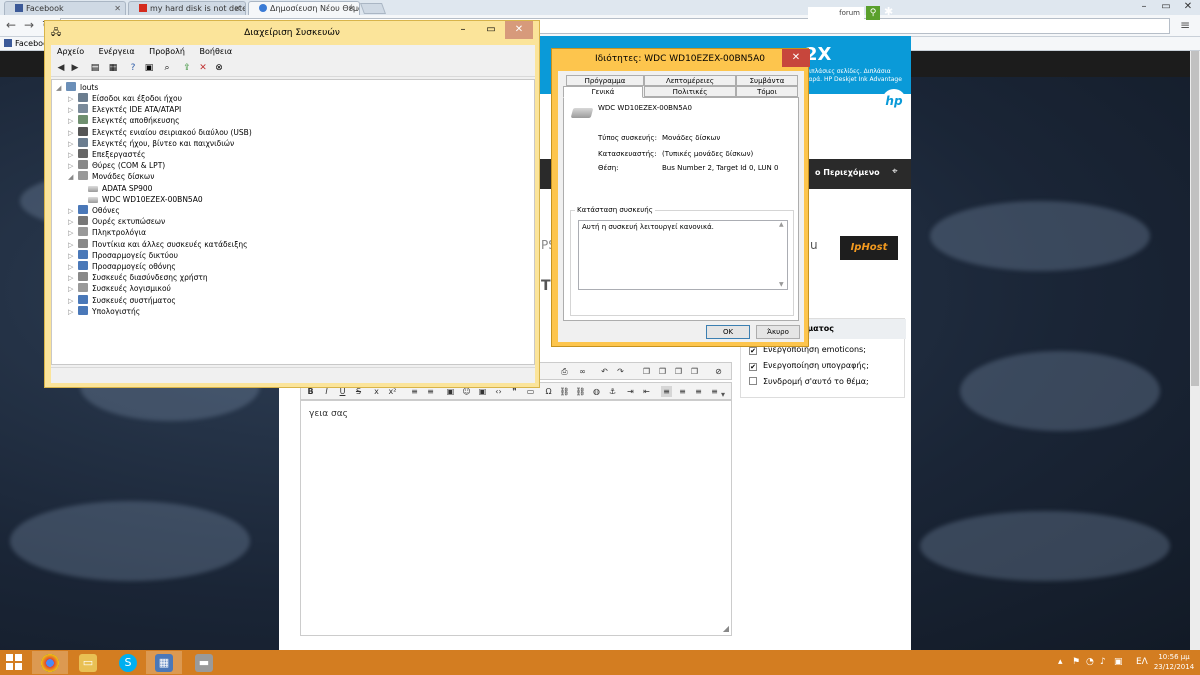 Image resolution: width=1200 pixels, height=675 pixels. Describe the element at coordinates (1090, 662) in the screenshot. I see `wifi-icon: ◔` at that location.